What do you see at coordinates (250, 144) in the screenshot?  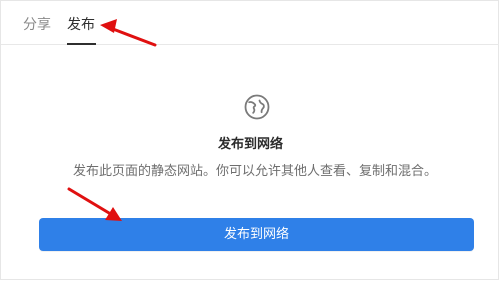 I see `publish-title: 发布到网络` at bounding box center [250, 144].